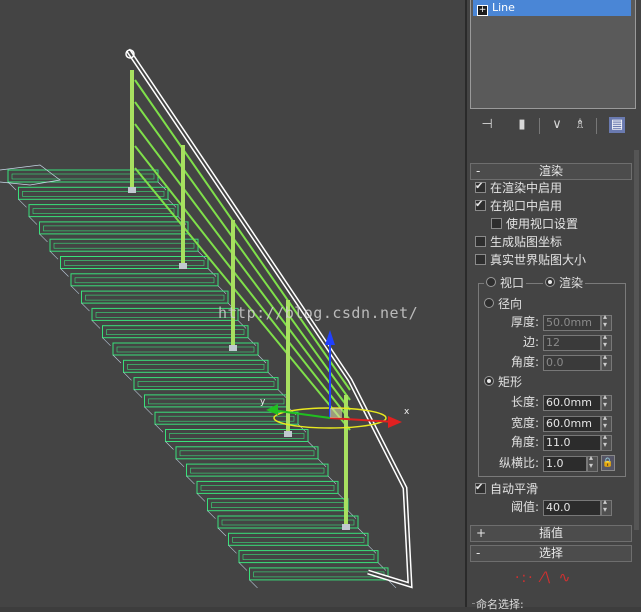 The height and width of the screenshot is (612, 641). What do you see at coordinates (557, 125) in the screenshot?
I see `make-unique-icon: ∨` at bounding box center [557, 125].